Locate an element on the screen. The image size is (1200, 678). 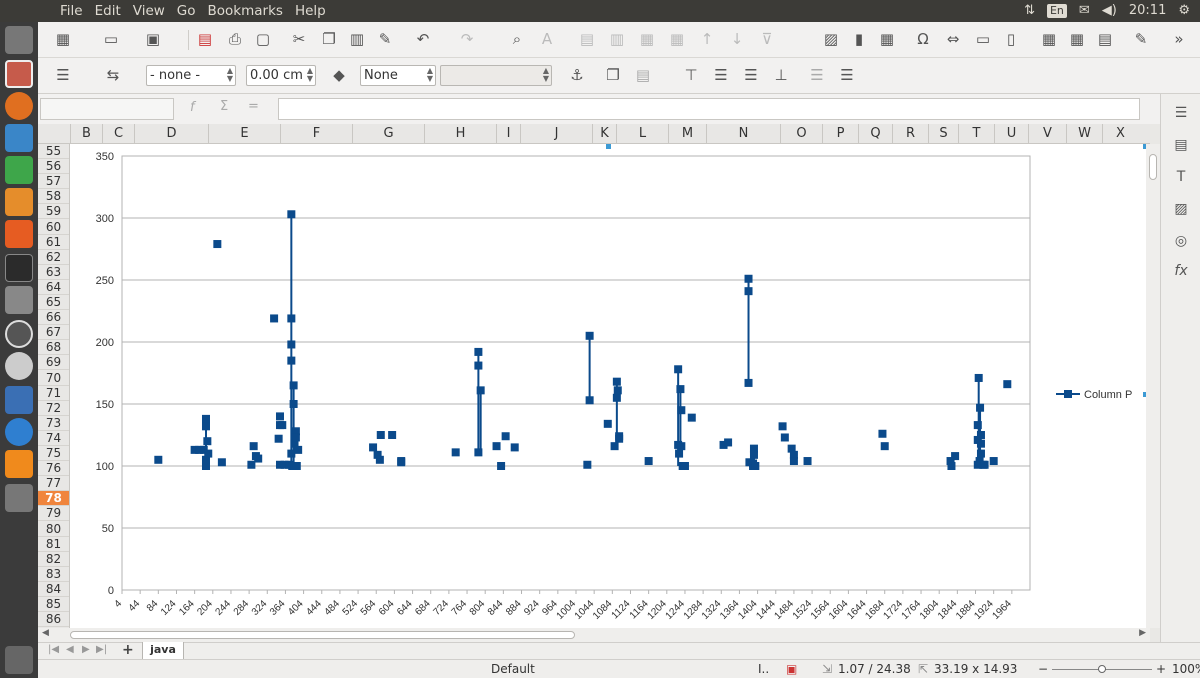
row-header-64: 64 is located at coordinates (53, 287).